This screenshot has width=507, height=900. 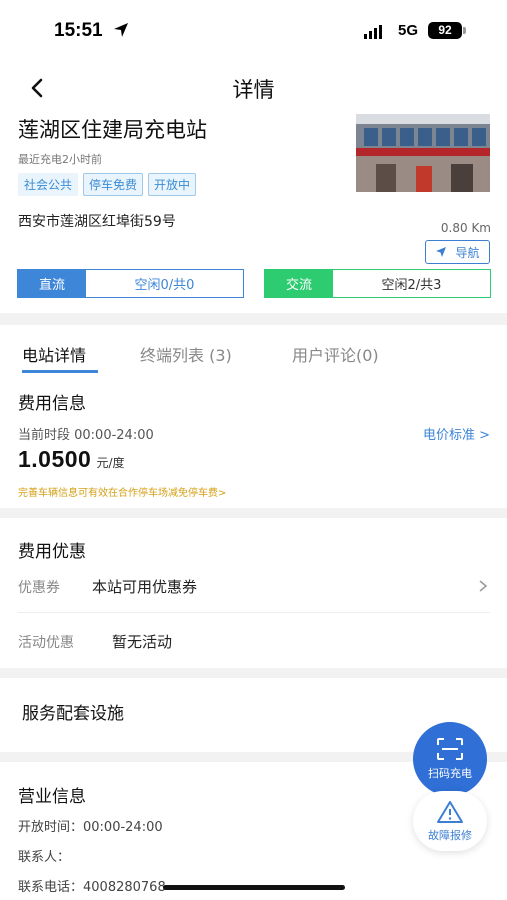 I want to click on price-value: 1.0500, so click(x=55, y=459).